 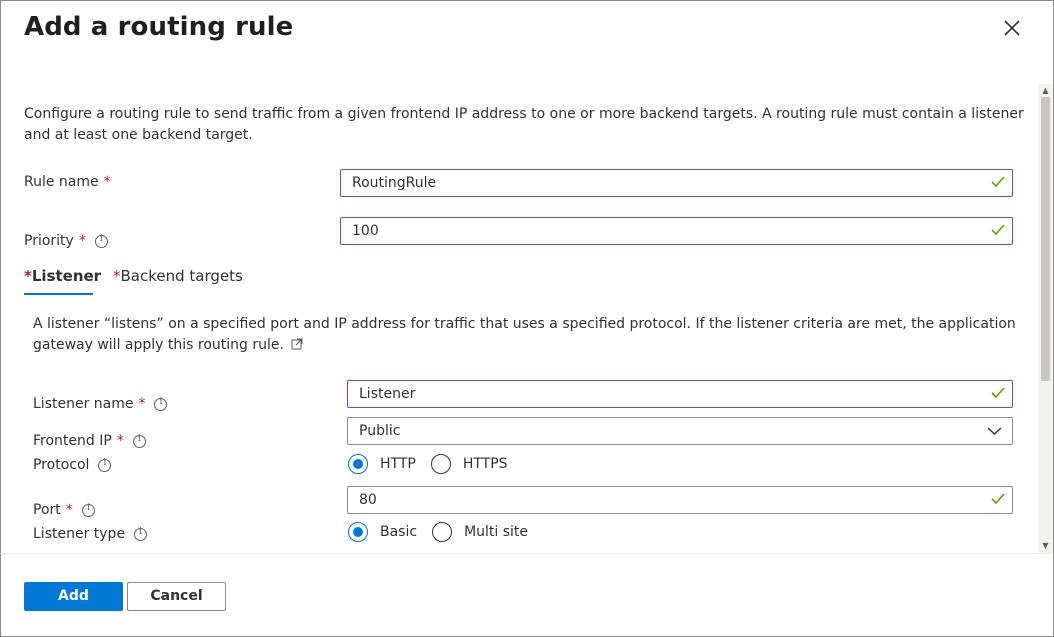 I want to click on tab-backend-targets: *Backend targets, so click(x=178, y=276).